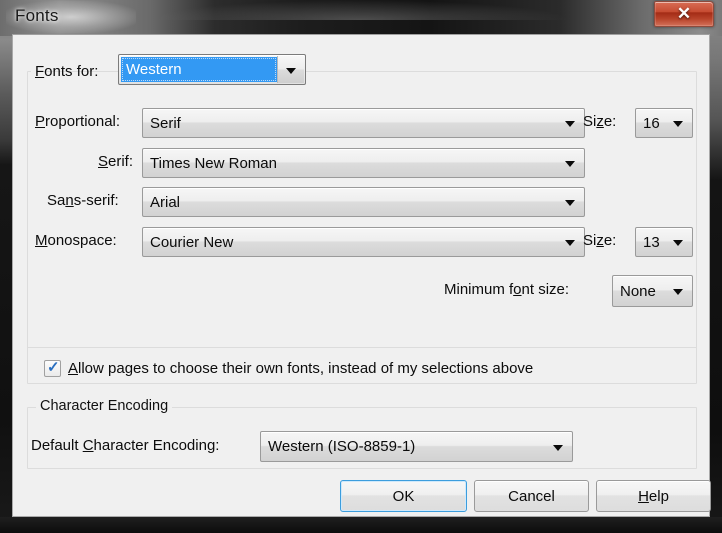 This screenshot has width=722, height=533. I want to click on monospace-label-text: onospace:, so click(82, 240).